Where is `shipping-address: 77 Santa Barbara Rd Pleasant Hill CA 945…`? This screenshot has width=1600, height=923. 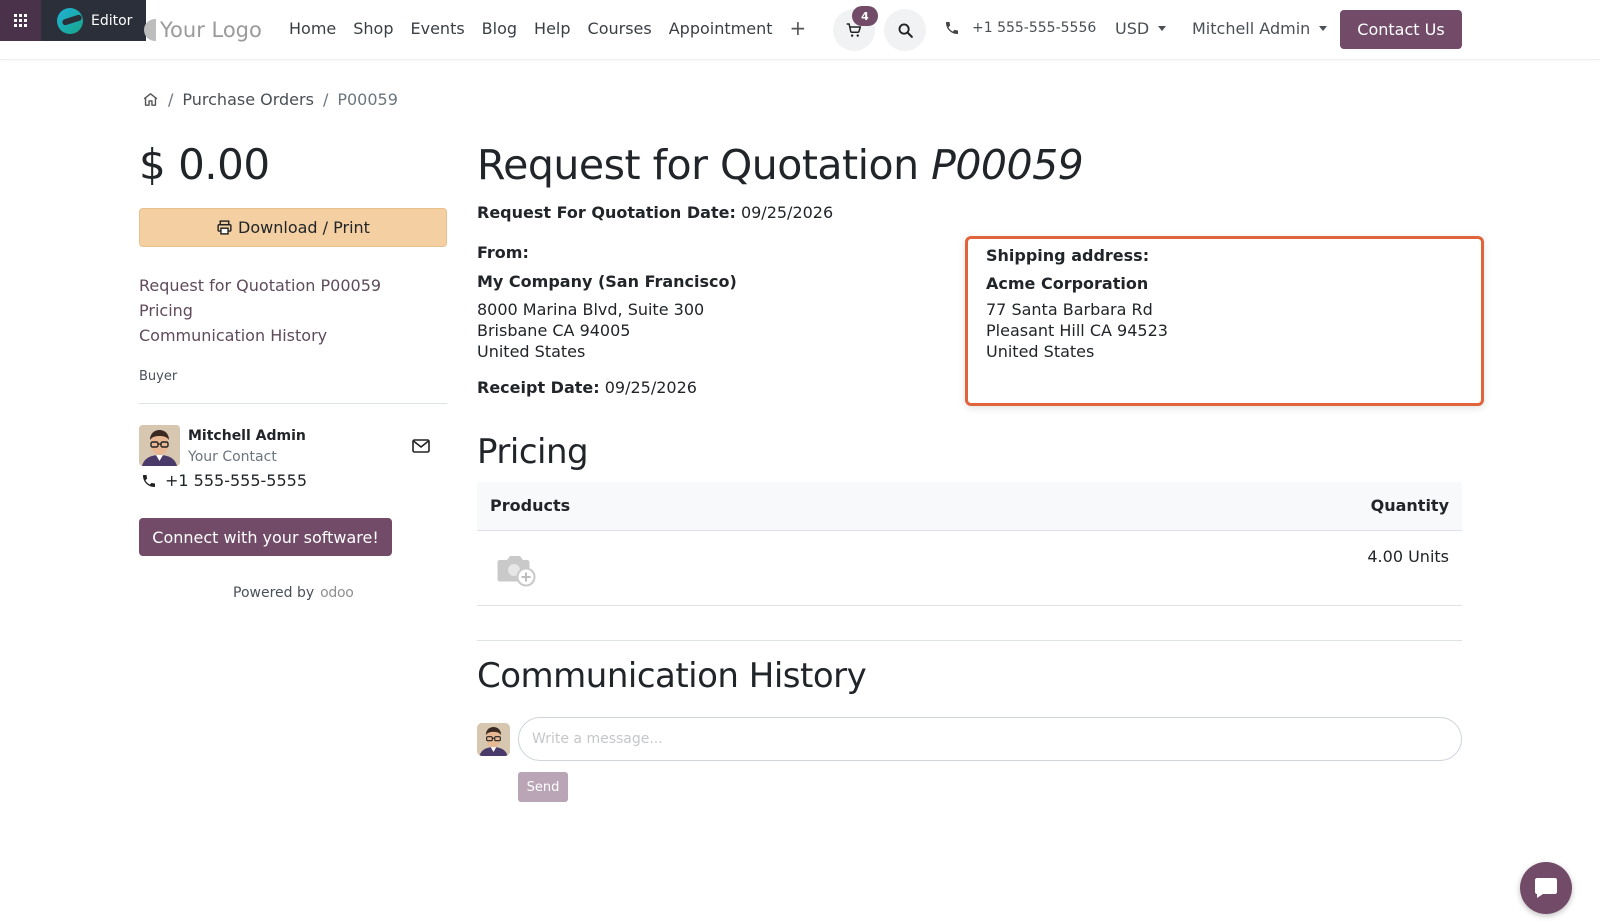
shipping-address: 77 Santa Barbara Rd Pleasant Hill CA 945… is located at coordinates (1224, 330).